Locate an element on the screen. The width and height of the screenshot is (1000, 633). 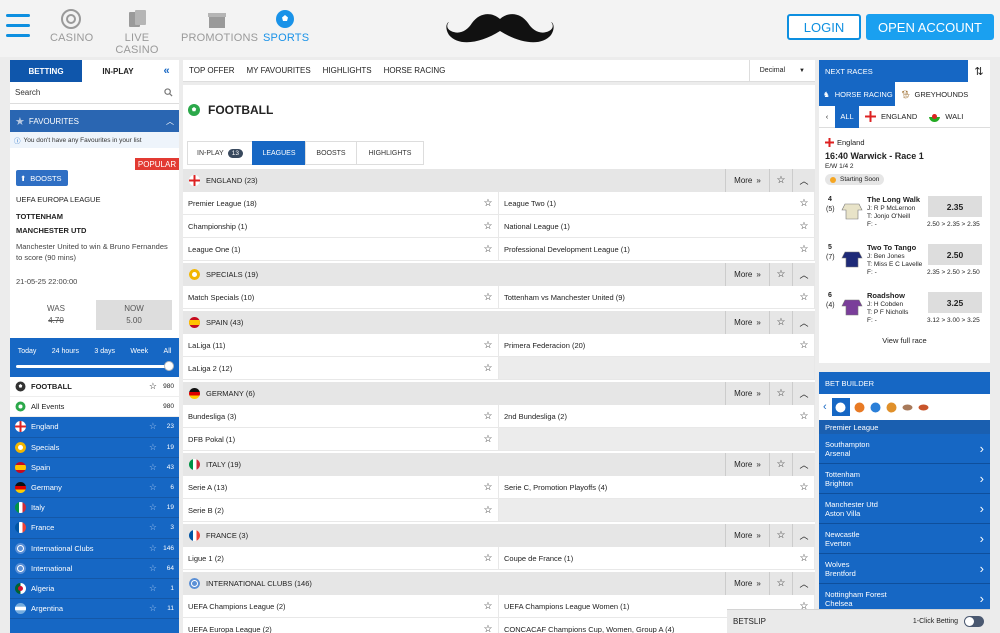
moustache-logo is located at coordinates (500, 28).